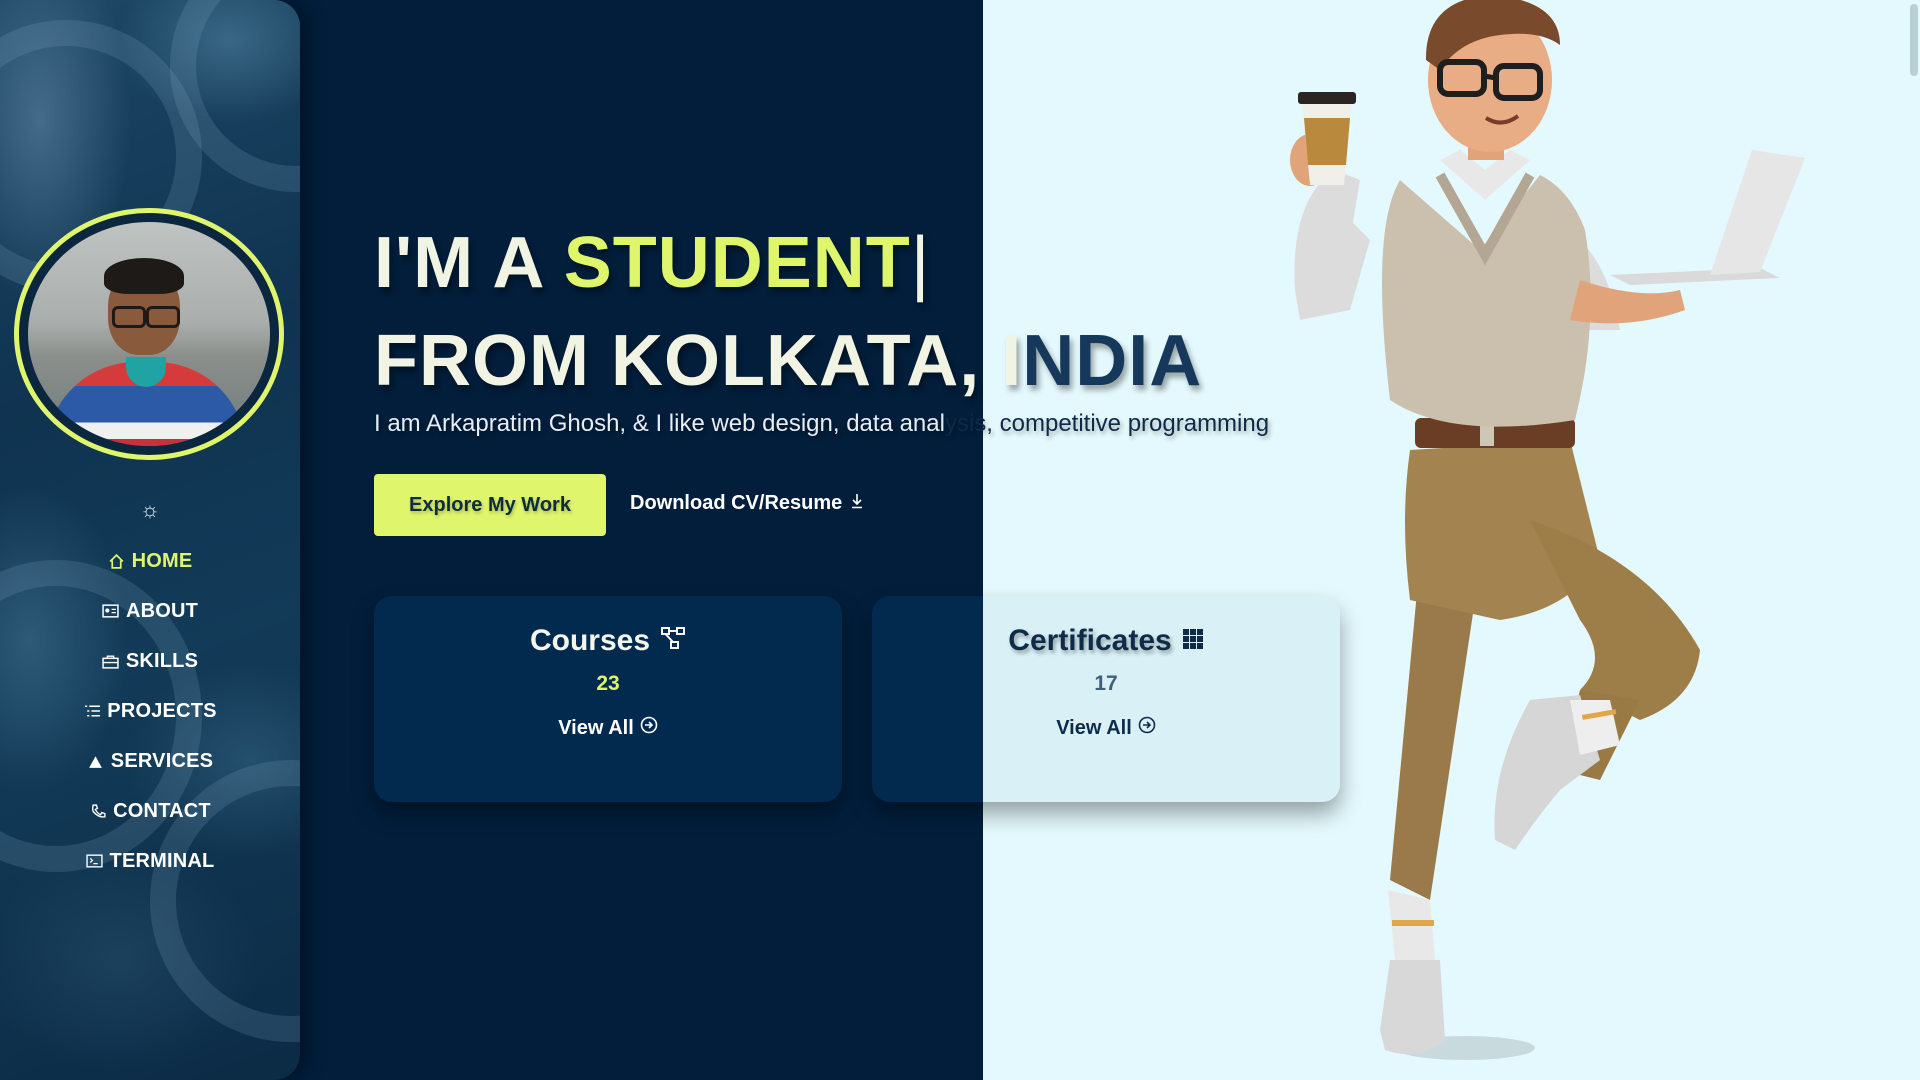 The height and width of the screenshot is (1080, 1920). I want to click on courses-view-all-link: View All, so click(608, 728).